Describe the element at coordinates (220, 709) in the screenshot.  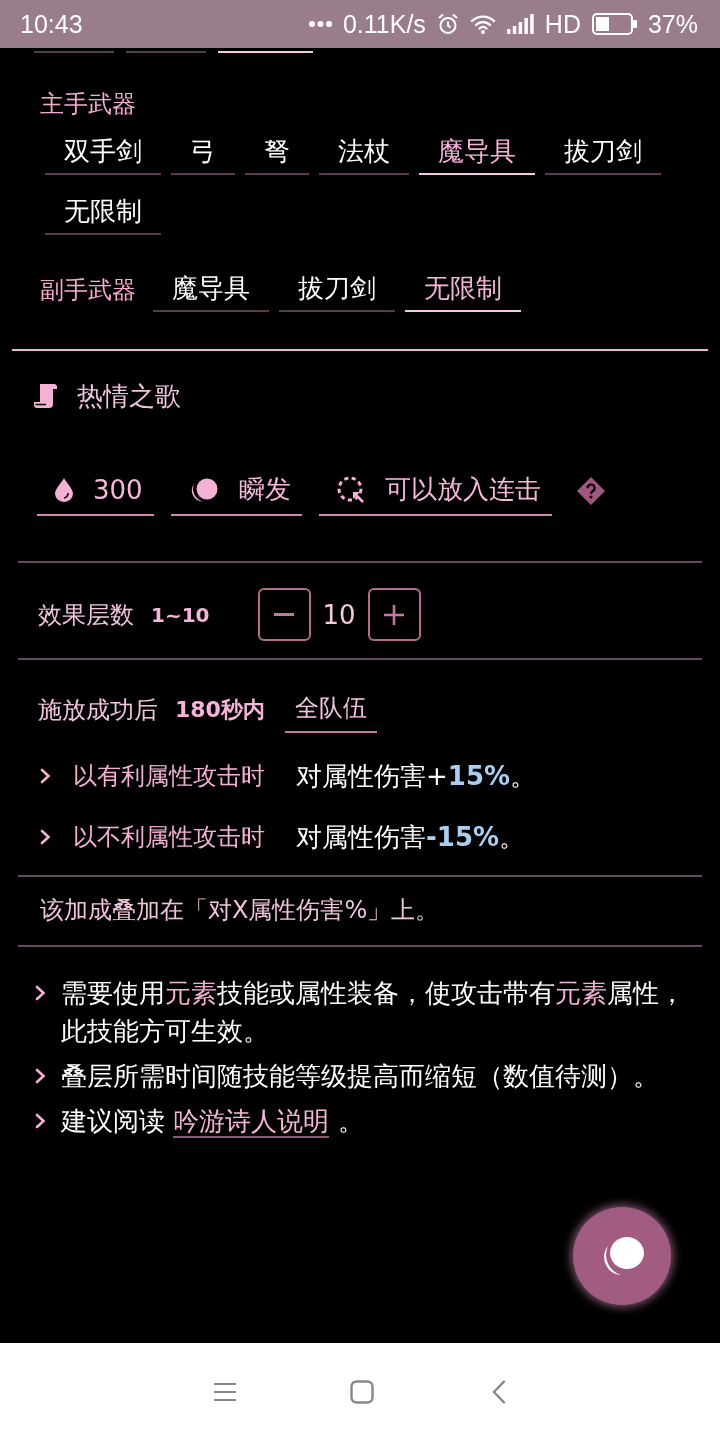
I see `duration-text: 180秒内` at that location.